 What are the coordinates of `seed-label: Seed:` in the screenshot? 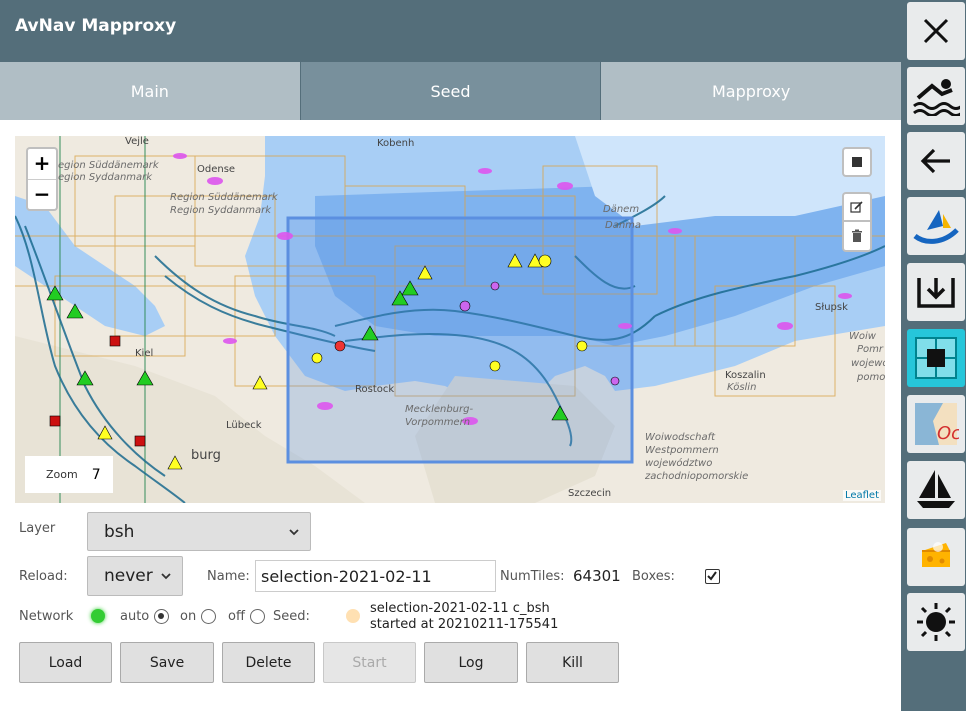 It's located at (291, 616).